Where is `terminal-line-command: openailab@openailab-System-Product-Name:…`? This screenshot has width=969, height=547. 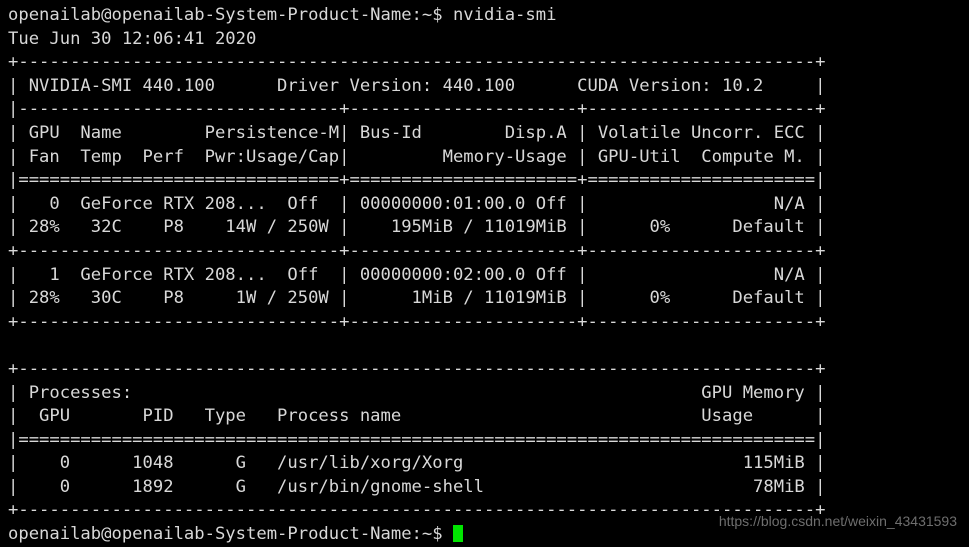 terminal-line-command: openailab@openailab-System-Product-Name:… is located at coordinates (282, 15).